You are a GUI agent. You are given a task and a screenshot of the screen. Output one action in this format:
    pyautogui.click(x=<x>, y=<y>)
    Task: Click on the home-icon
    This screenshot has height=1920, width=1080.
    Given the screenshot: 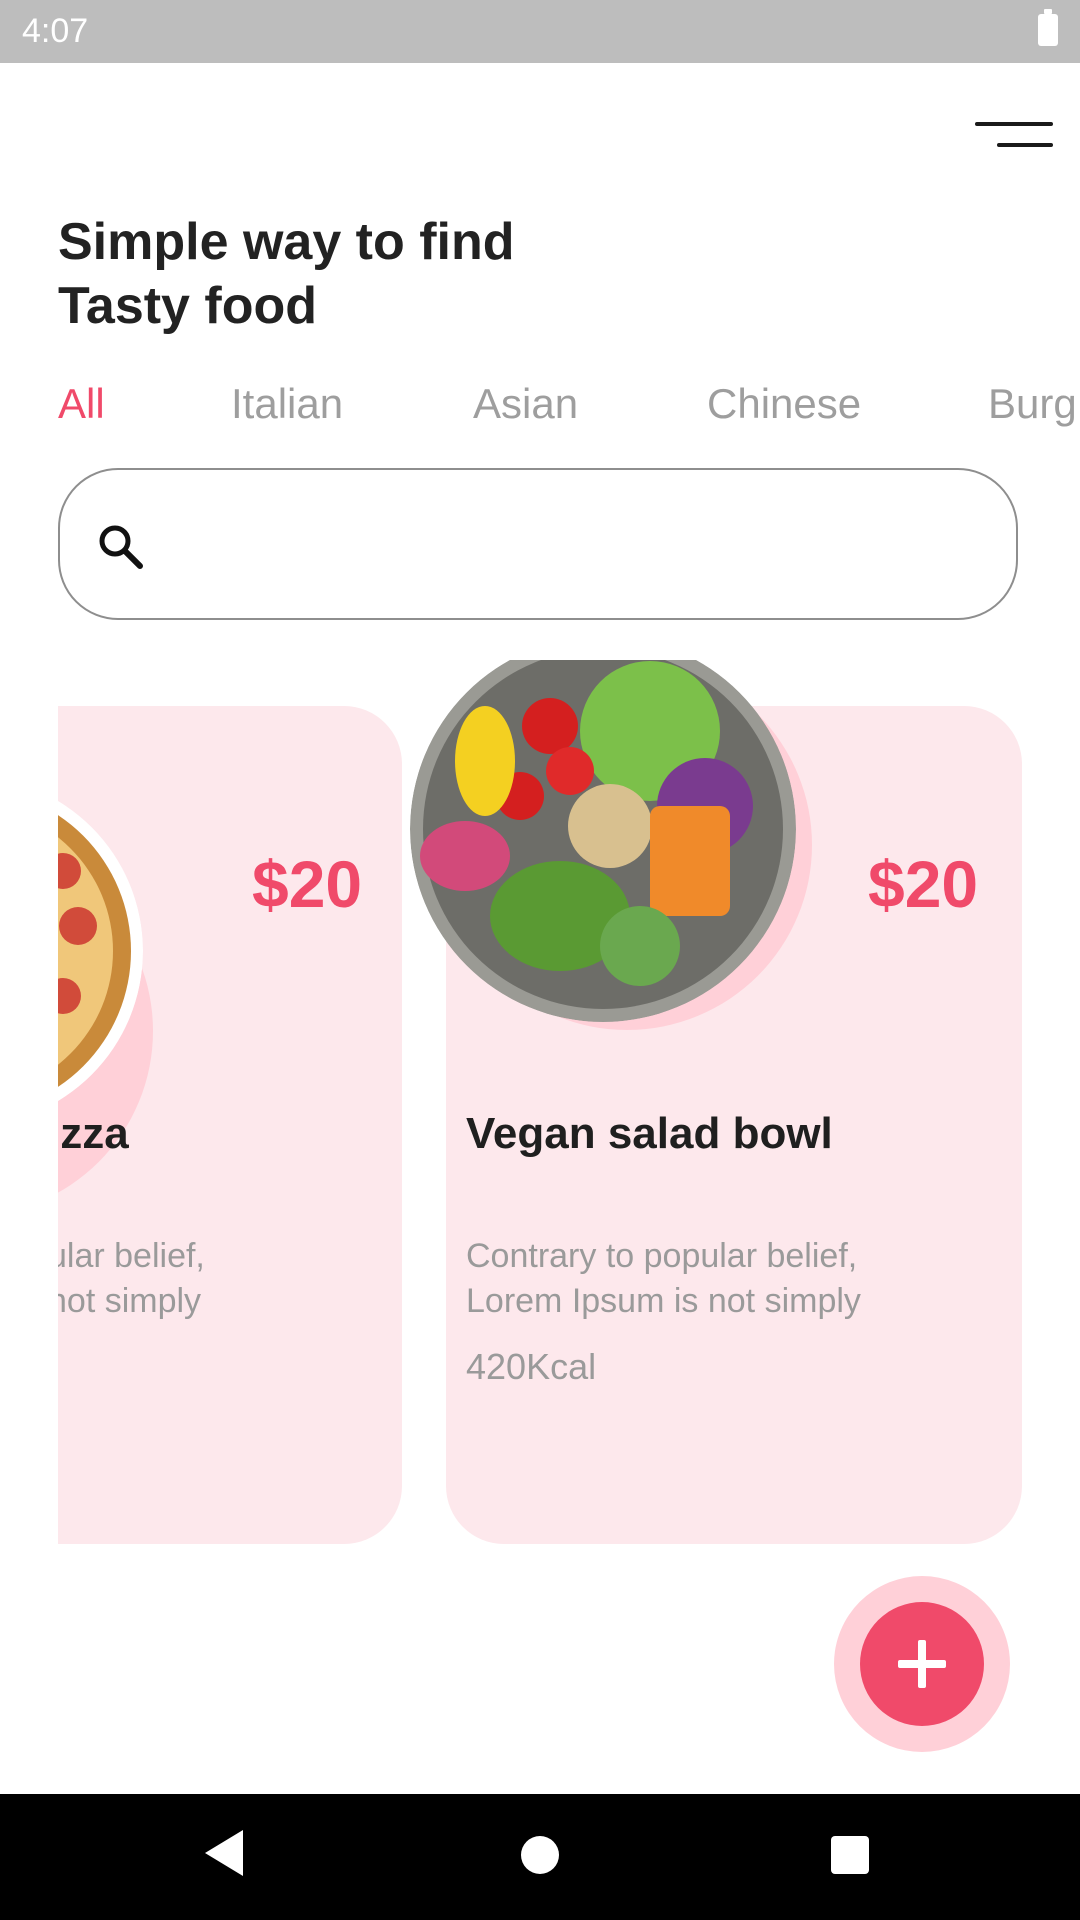 What is the action you would take?
    pyautogui.click(x=540, y=1855)
    